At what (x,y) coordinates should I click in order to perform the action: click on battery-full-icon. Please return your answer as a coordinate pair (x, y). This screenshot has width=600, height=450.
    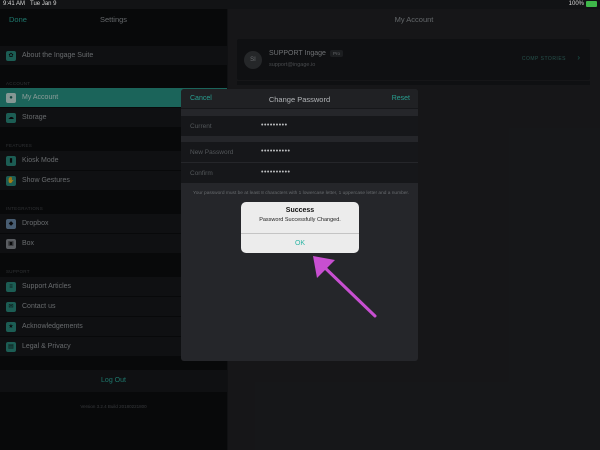
    Looking at the image, I should click on (591, 4).